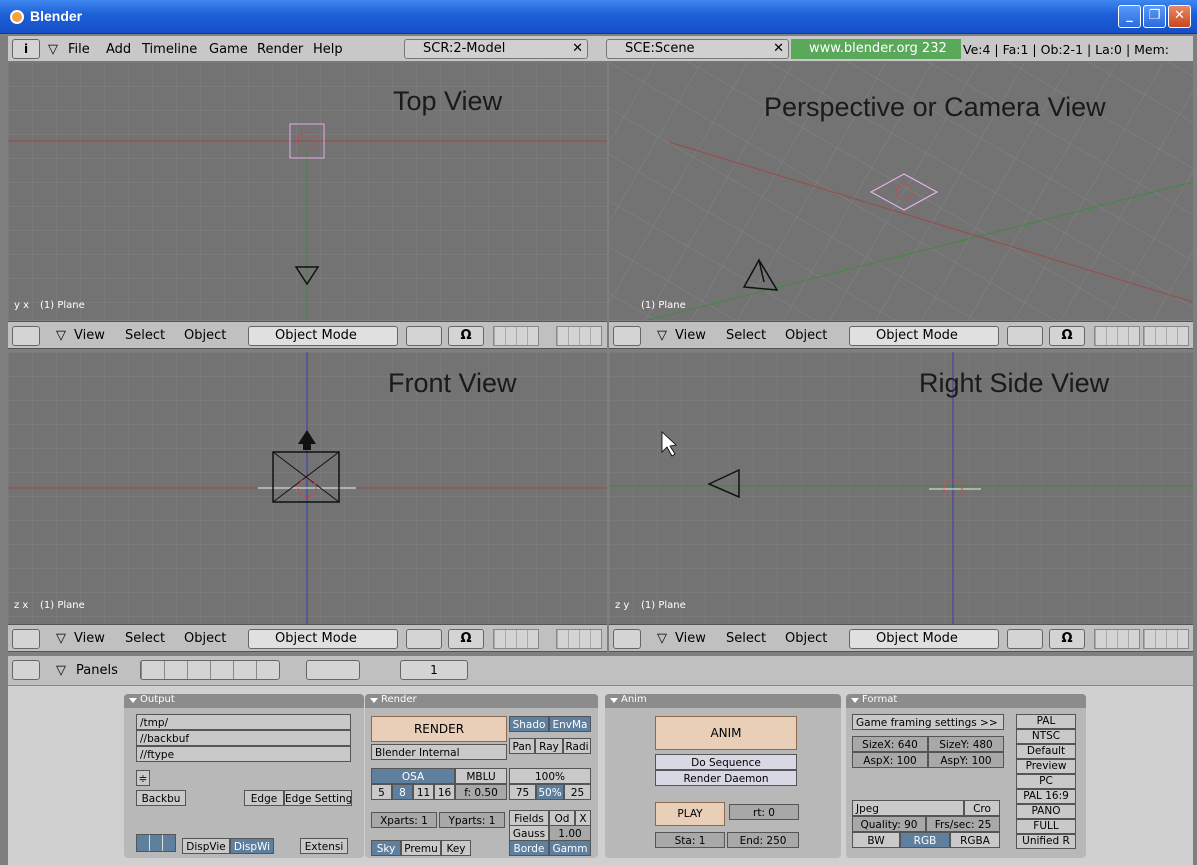 This screenshot has height=865, width=1197. I want to click on menu-file: File, so click(79, 49).